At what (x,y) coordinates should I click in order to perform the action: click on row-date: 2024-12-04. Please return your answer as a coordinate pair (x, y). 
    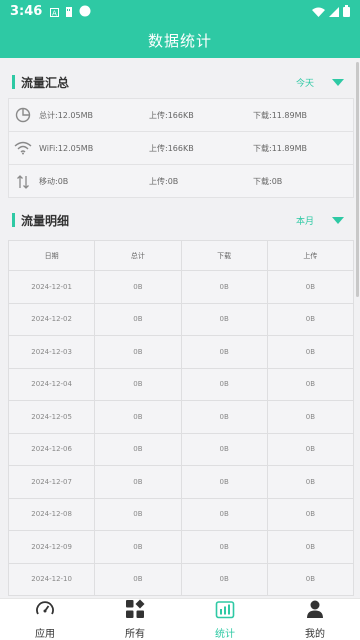
    Looking at the image, I should click on (52, 384).